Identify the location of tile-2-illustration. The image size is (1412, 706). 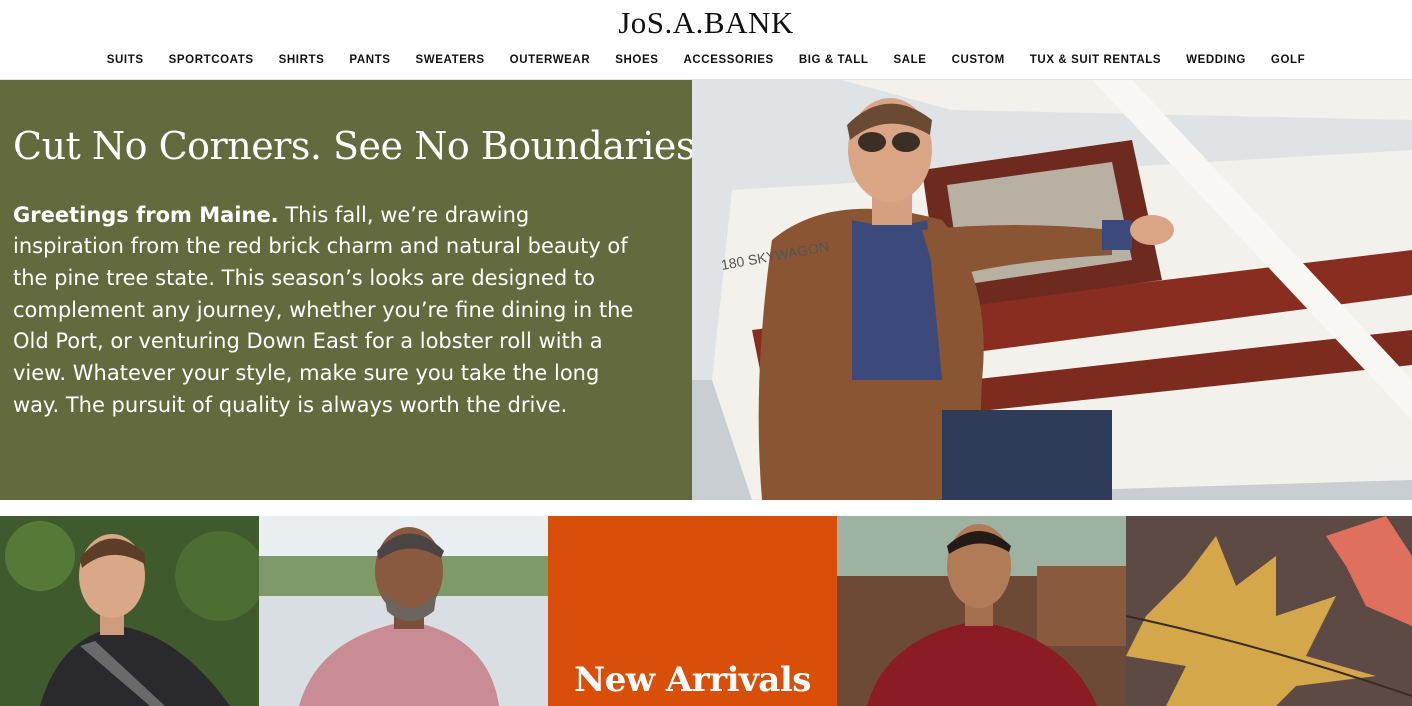
(403, 611).